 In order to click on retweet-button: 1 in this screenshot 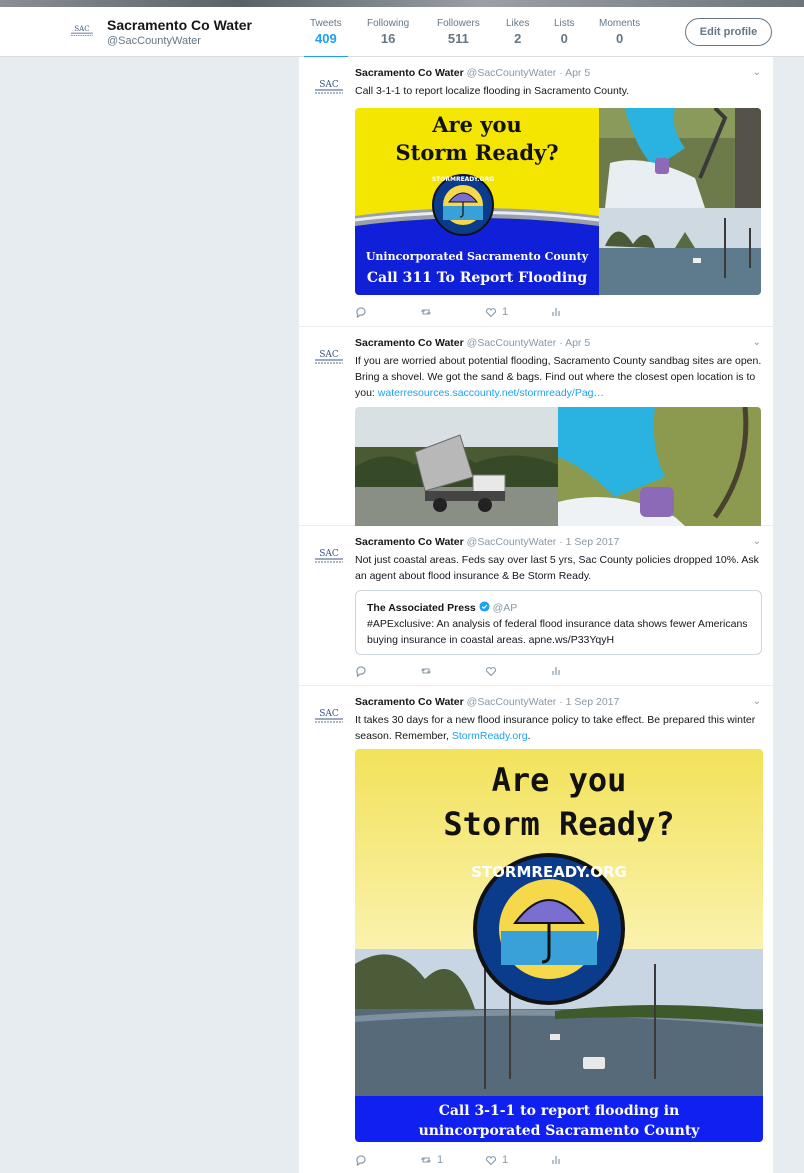, I will do `click(431, 1160)`.